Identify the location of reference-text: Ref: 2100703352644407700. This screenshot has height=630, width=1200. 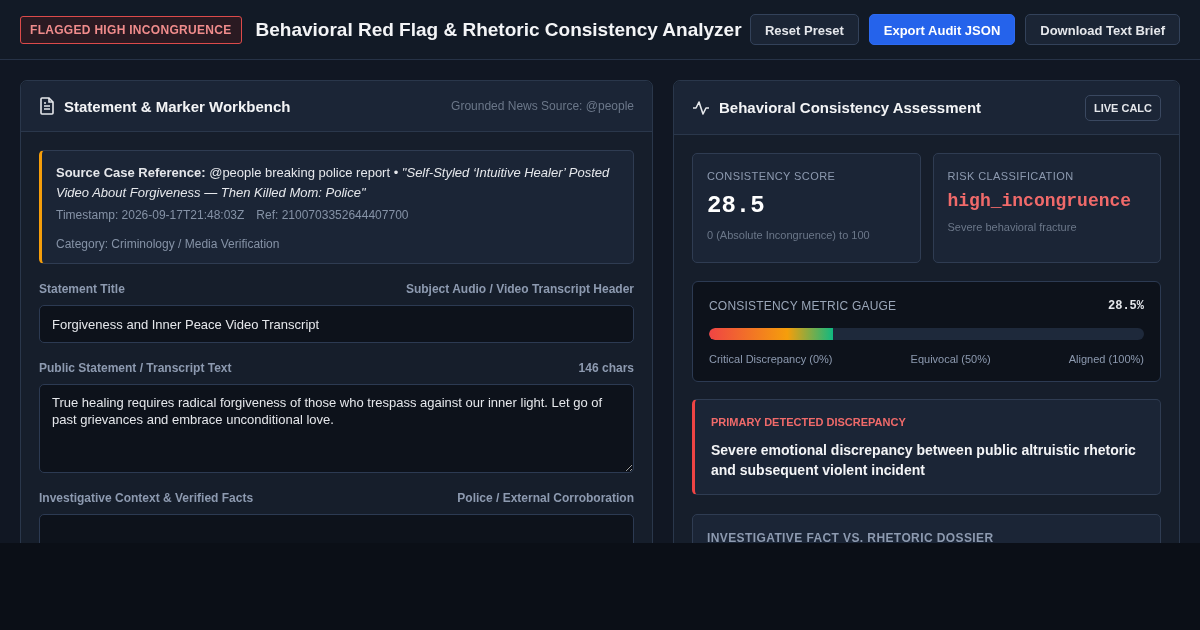
(332, 215).